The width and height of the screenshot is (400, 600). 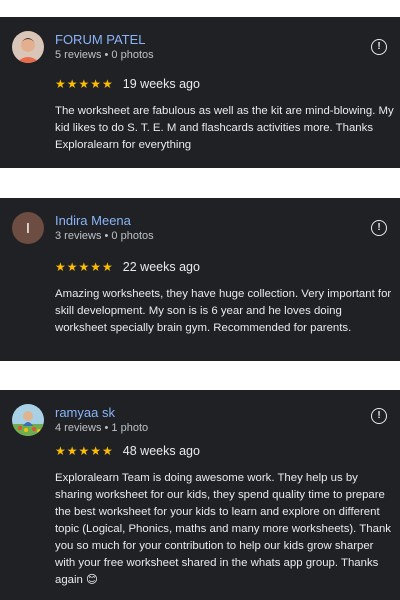 I want to click on review-time: 22 weeks ago, so click(x=161, y=267).